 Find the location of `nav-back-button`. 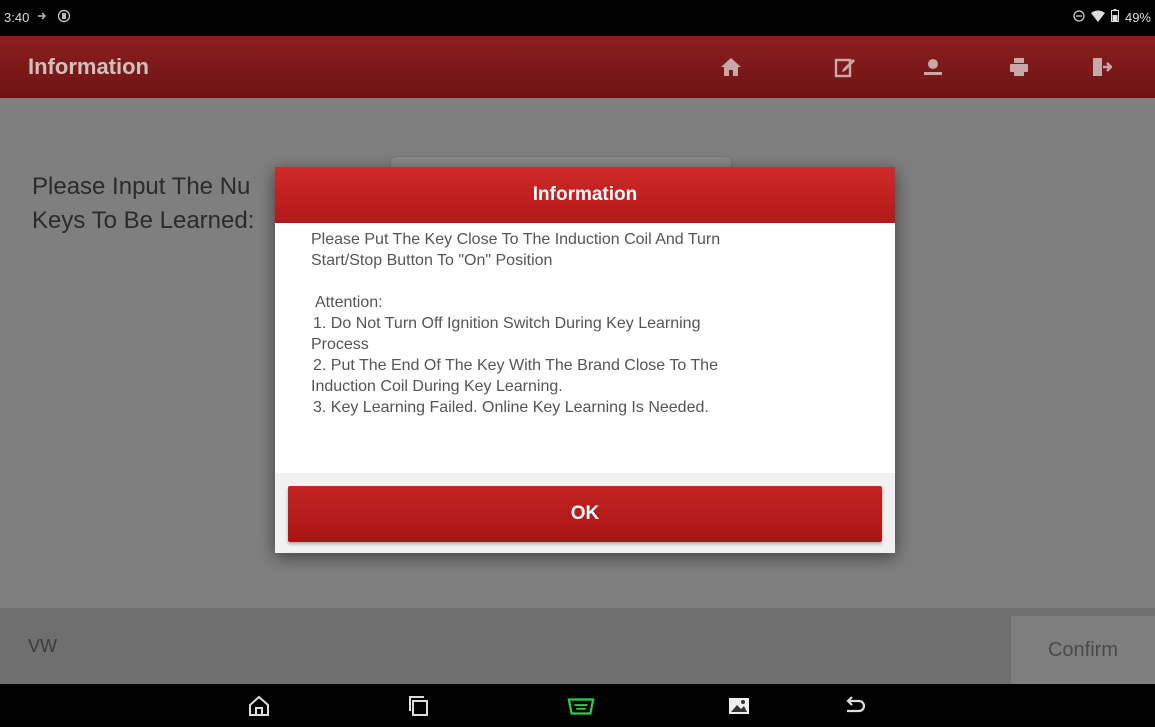

nav-back-button is located at coordinates (855, 706).